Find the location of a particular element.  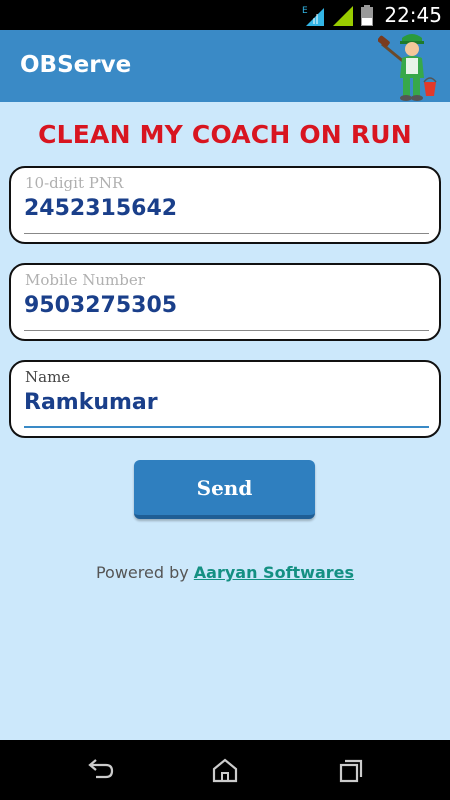

battery-icon is located at coordinates (367, 15).